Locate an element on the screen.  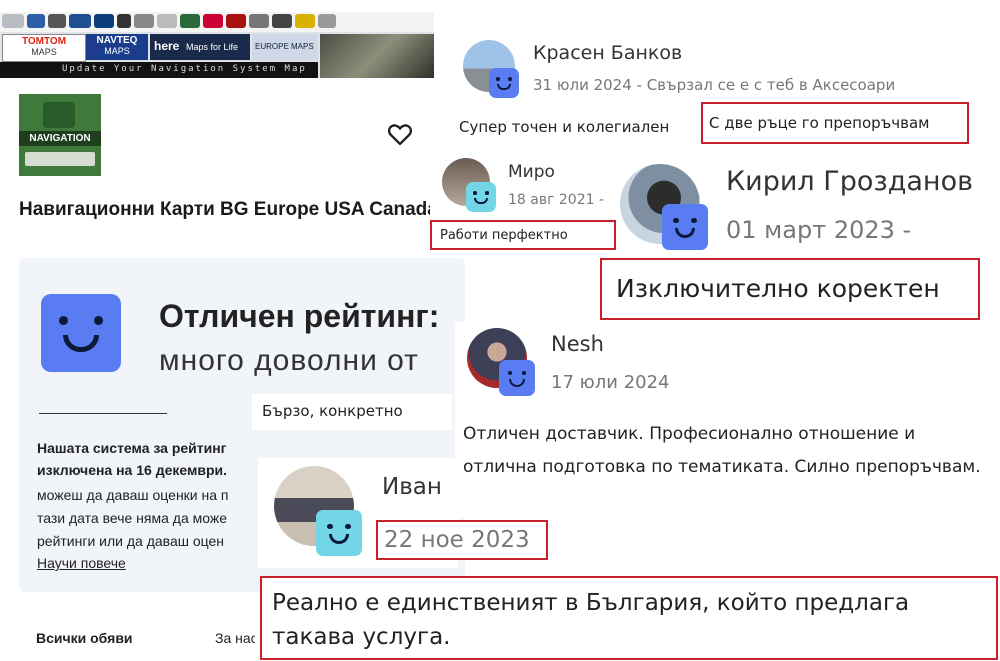
listing-title: Навигационни Карти BG Europe USA Canada is located at coordinates (228, 209).